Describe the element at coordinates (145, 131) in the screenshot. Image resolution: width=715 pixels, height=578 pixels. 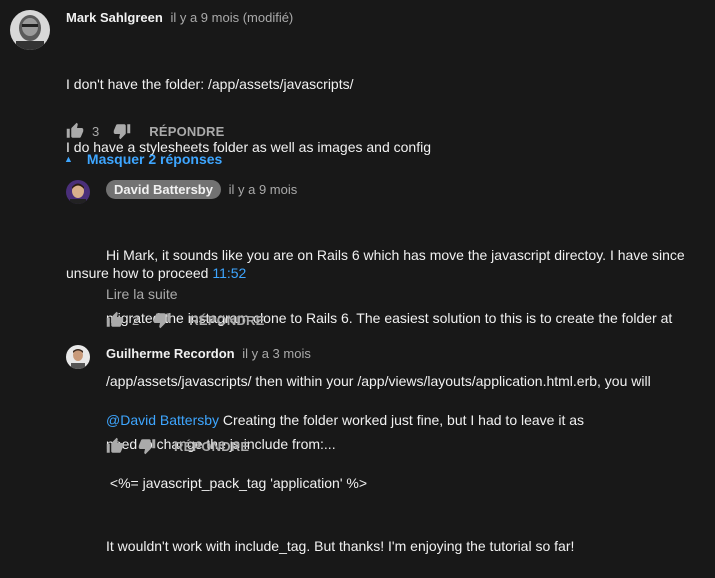
I see `comment-actions: 3 RÉPONDRE` at that location.